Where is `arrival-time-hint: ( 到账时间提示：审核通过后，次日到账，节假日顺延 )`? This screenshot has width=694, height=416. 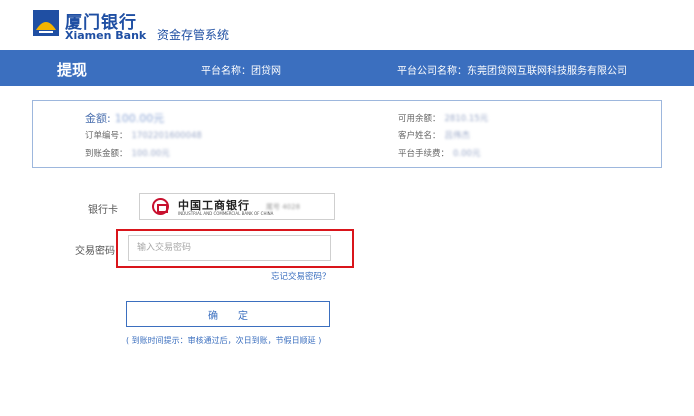 arrival-time-hint: ( 到账时间提示：审核通过后，次日到账，节假日顺延 ) is located at coordinates (224, 340).